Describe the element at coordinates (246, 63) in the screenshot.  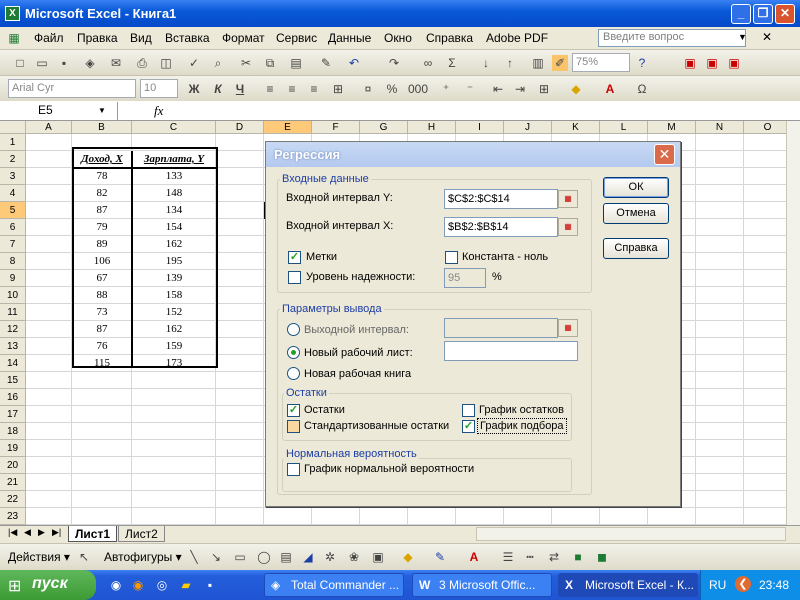
I see `cut-icon: ✂` at that location.